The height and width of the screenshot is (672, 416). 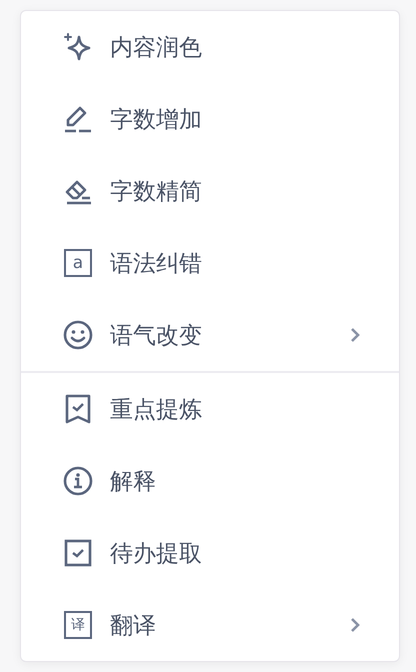 I want to click on menu-item: 内容润色, so click(x=210, y=47).